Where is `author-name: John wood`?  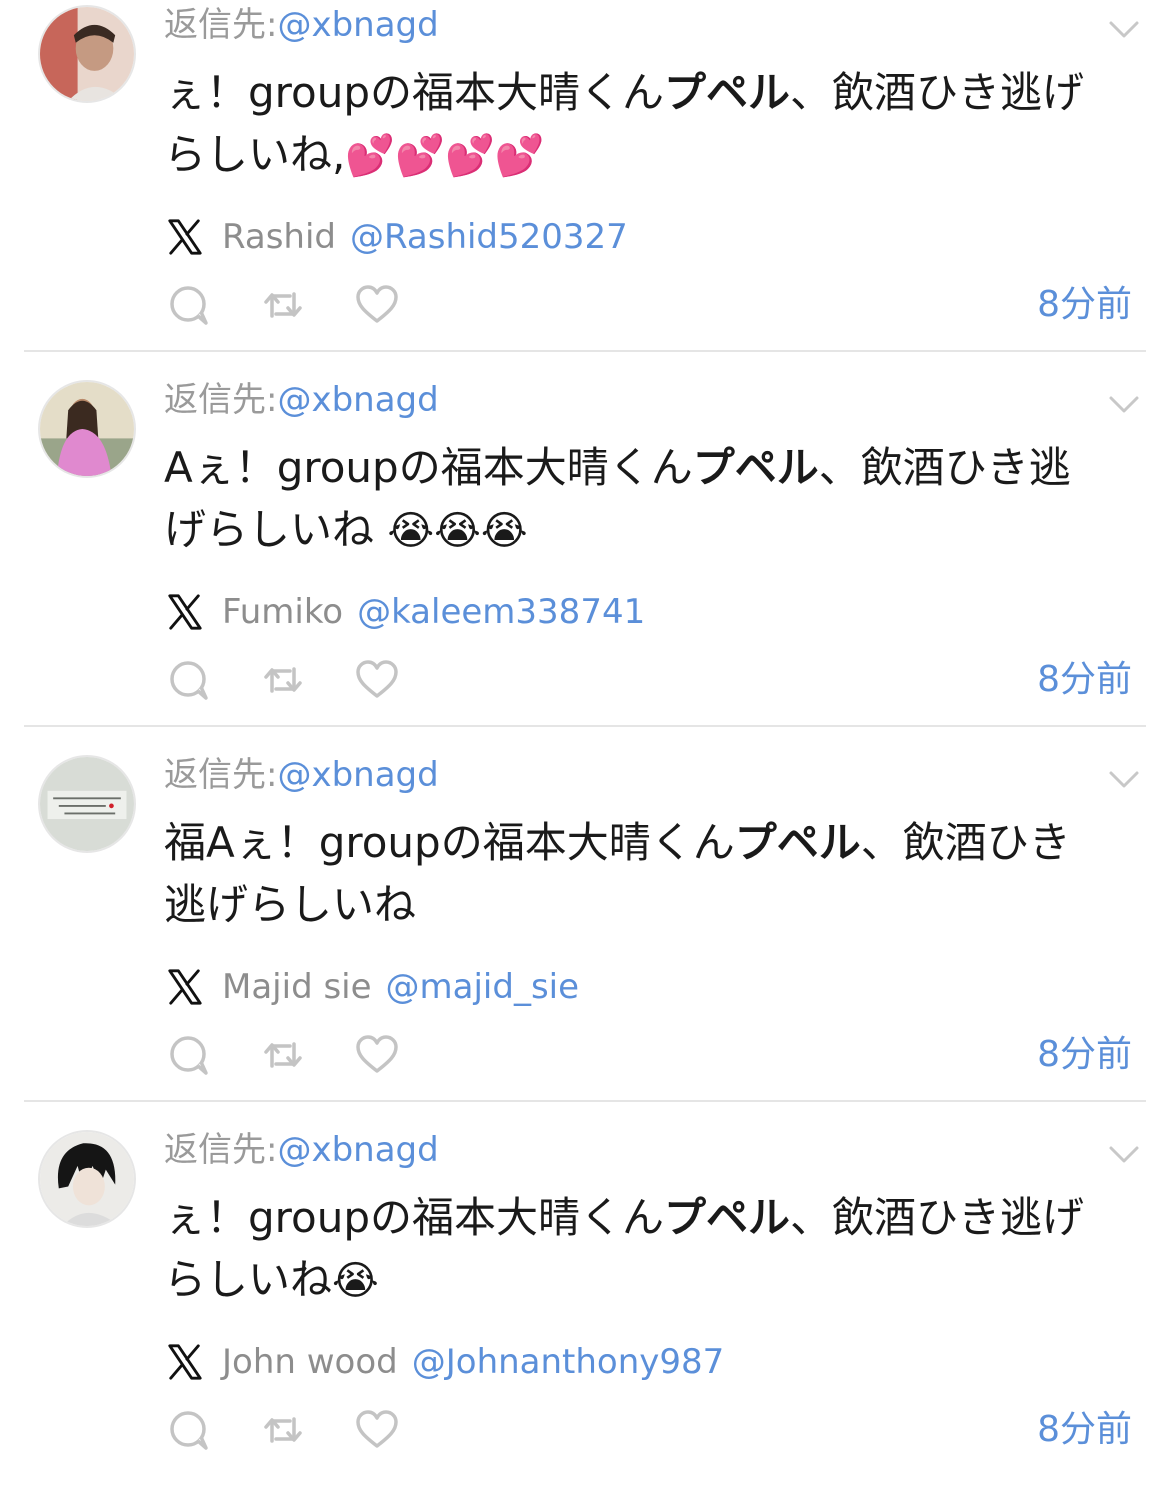 author-name: John wood is located at coordinates (310, 1362).